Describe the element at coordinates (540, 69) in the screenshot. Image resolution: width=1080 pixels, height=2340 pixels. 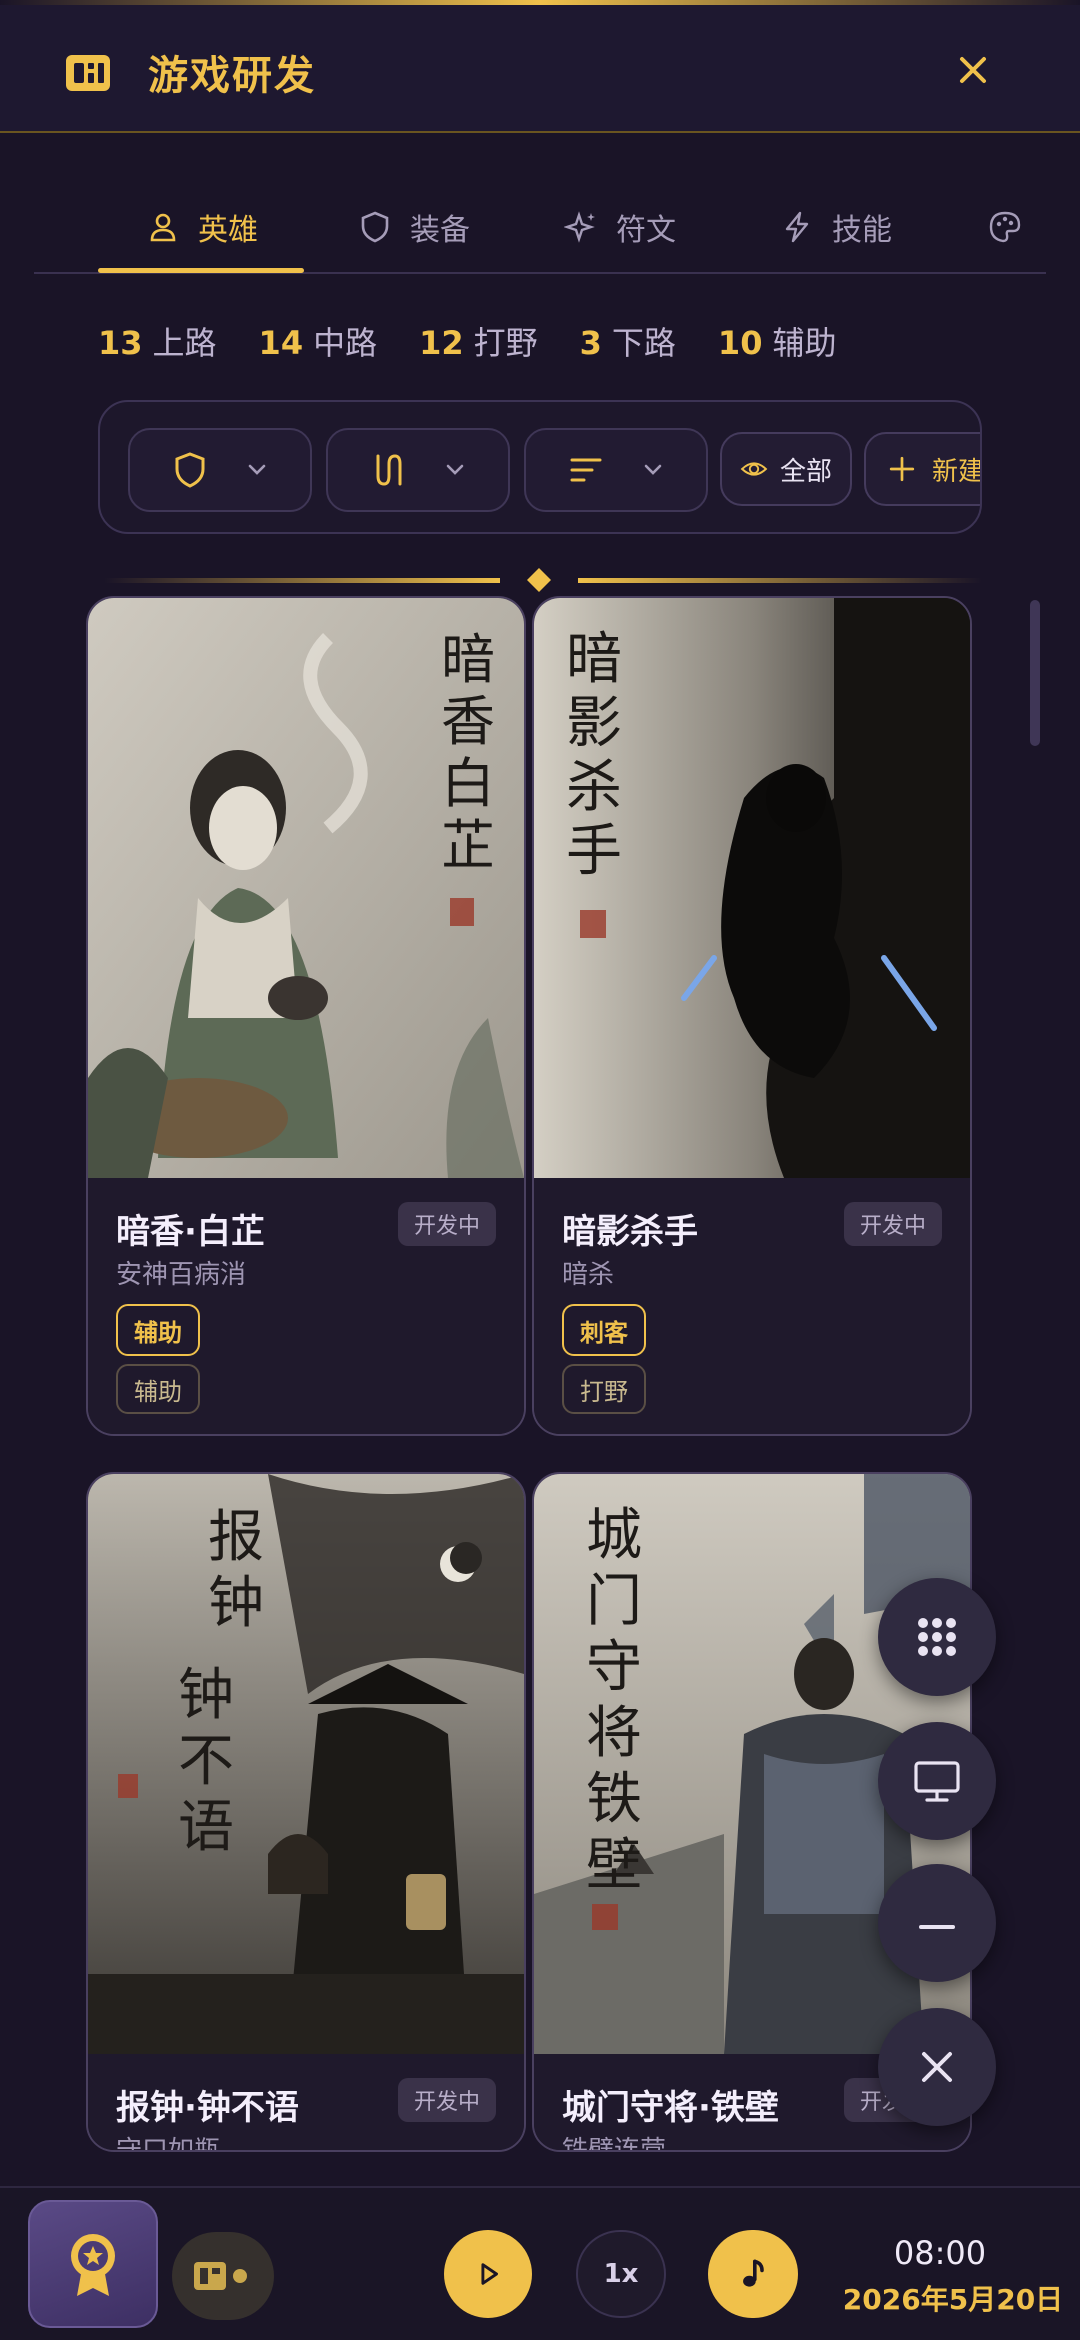
I see `app-header: 游戏研发` at that location.